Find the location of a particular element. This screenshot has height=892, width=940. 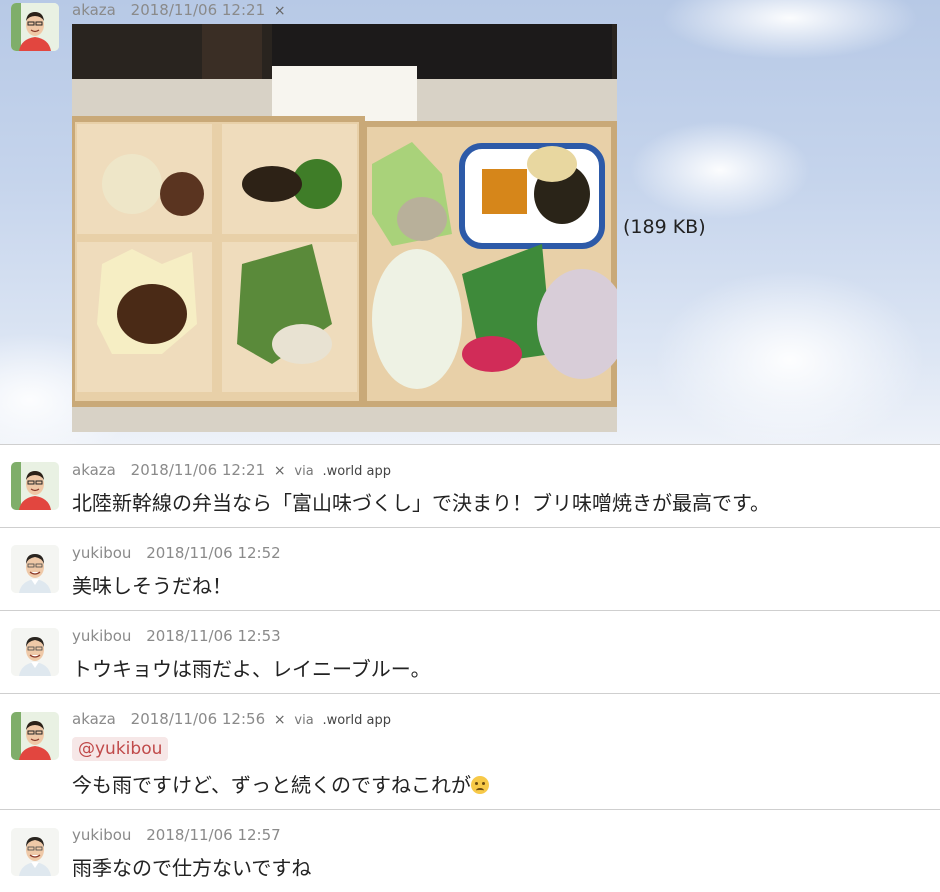

post-meta: akaza 2018/11/06 12:21 × is located at coordinates (179, 10).